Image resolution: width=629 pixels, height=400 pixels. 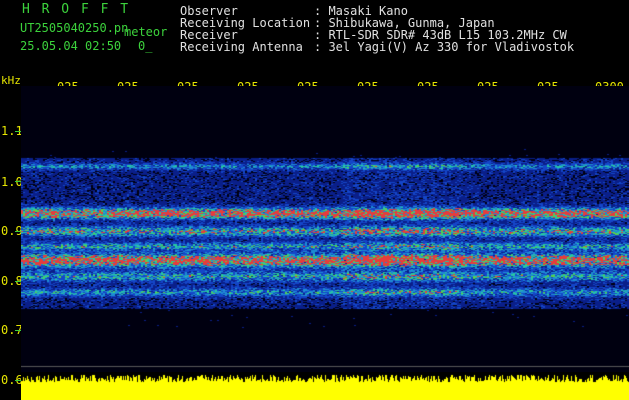 What do you see at coordinates (76, 9) in the screenshot?
I see `app-title: H R O F F T` at bounding box center [76, 9].